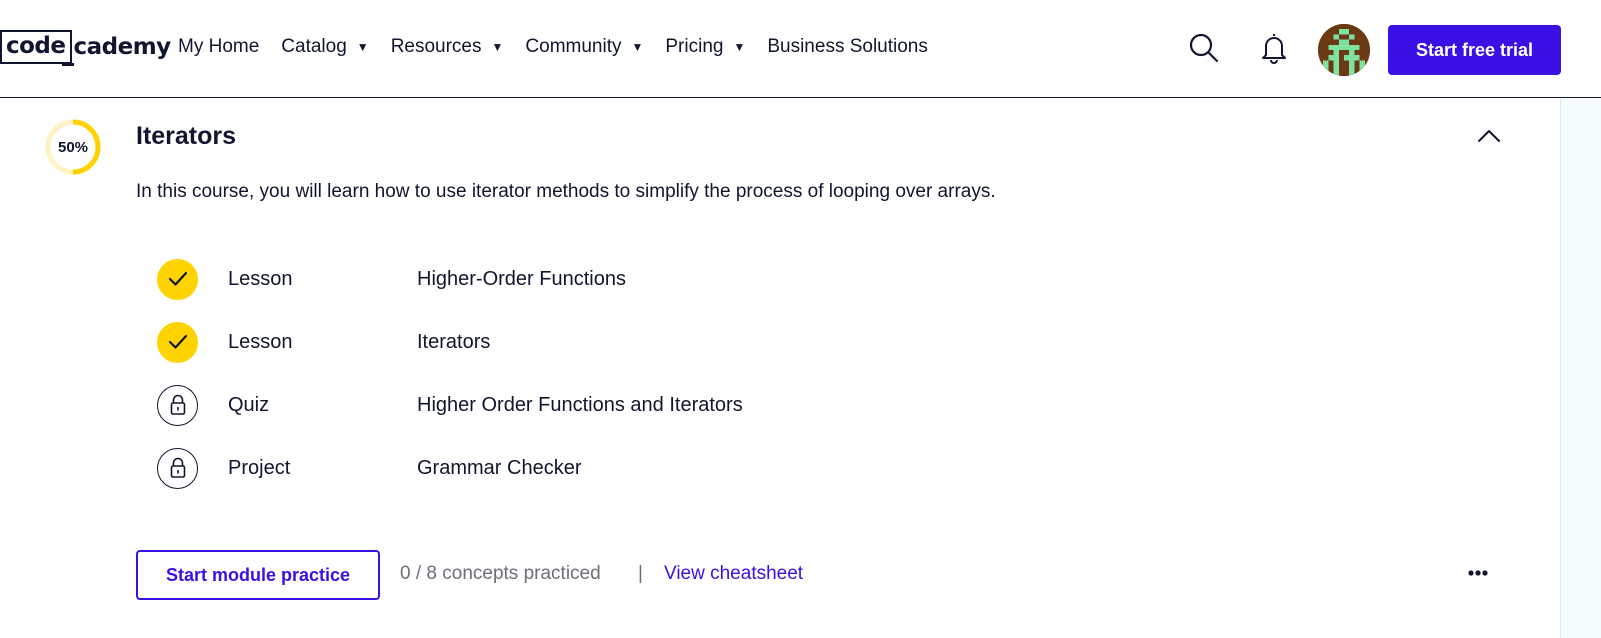 Image resolution: width=1601 pixels, height=638 pixels. I want to click on side-panel-edge, so click(1580, 368).